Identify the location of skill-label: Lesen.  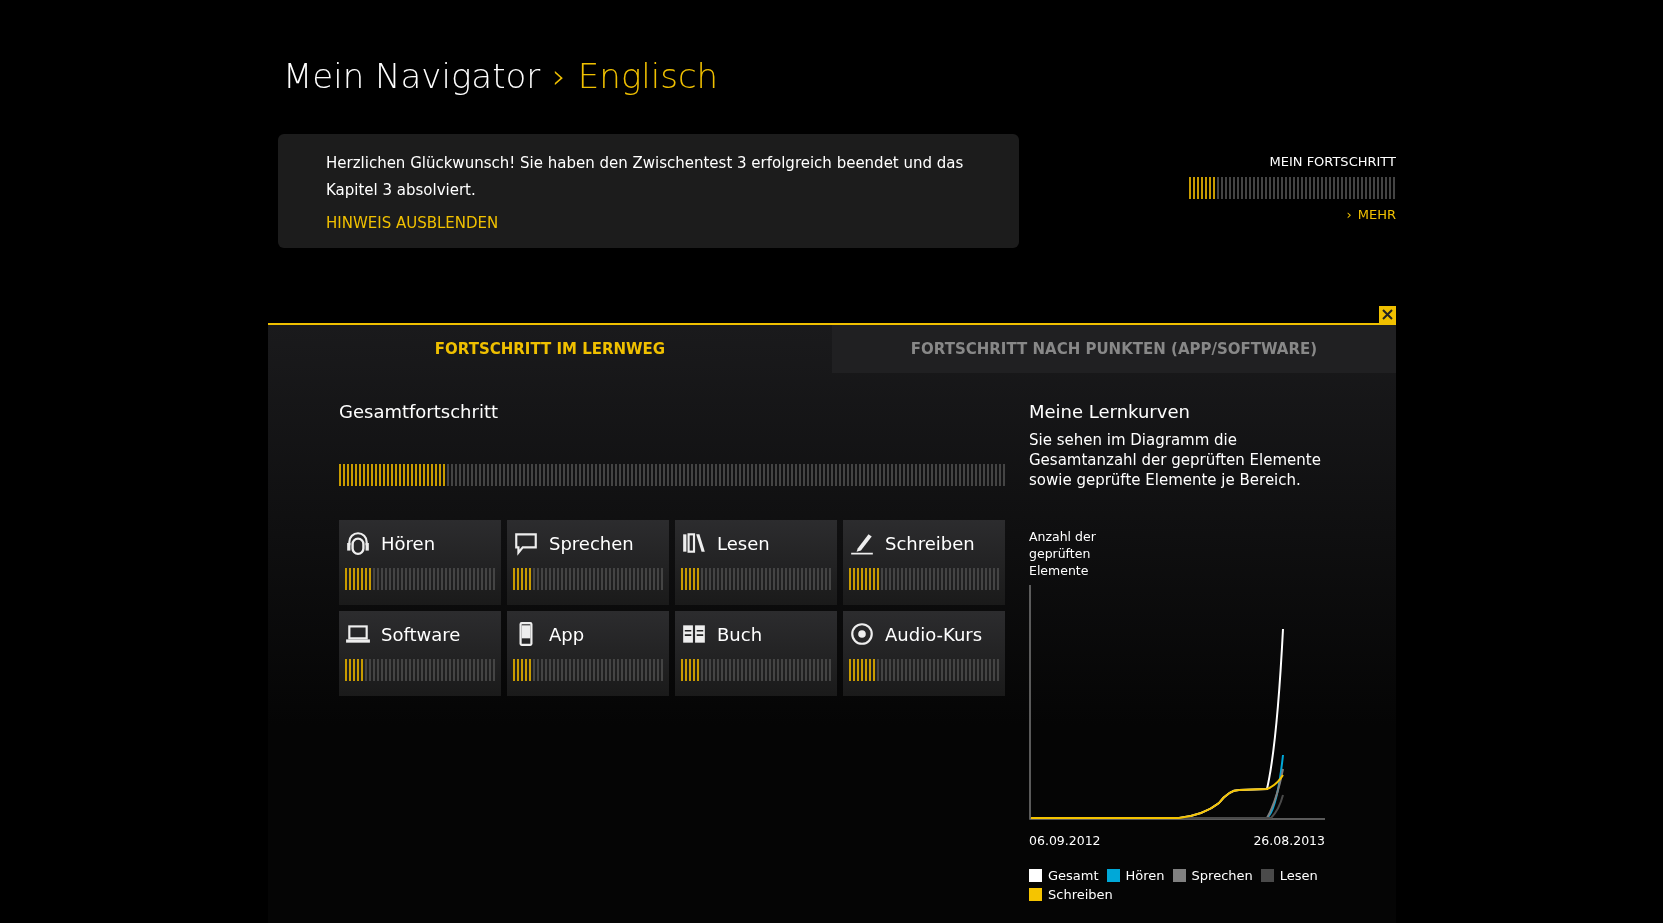
(743, 543).